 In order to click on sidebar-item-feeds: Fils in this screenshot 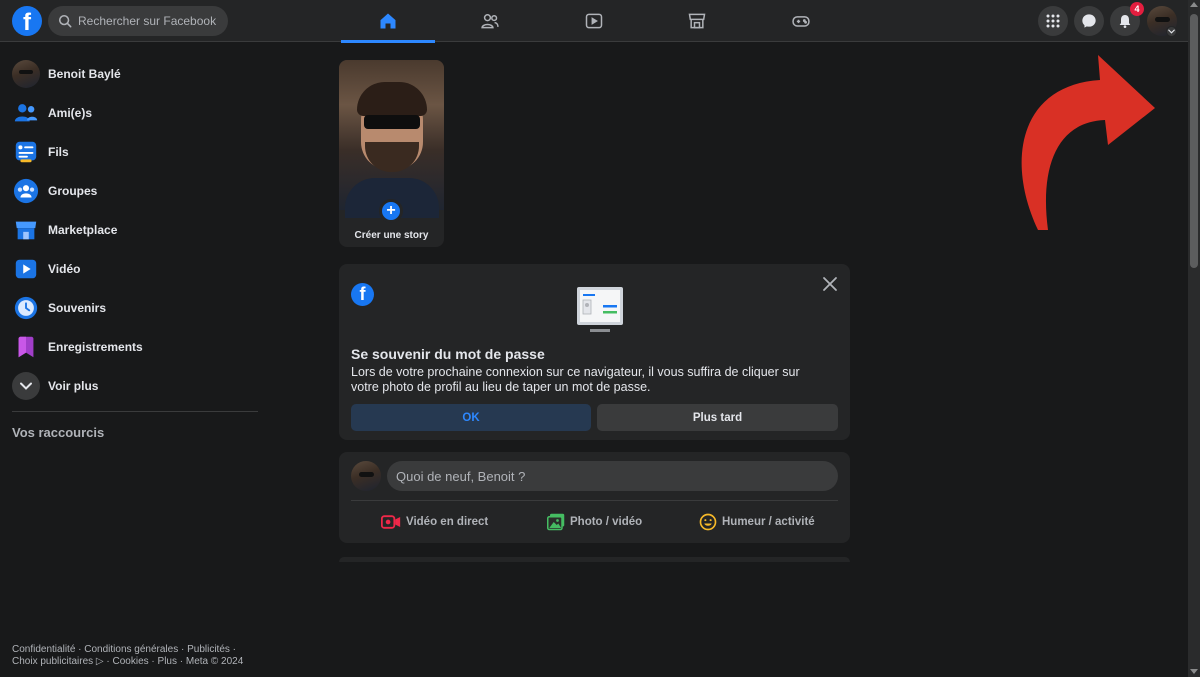, I will do `click(135, 151)`.